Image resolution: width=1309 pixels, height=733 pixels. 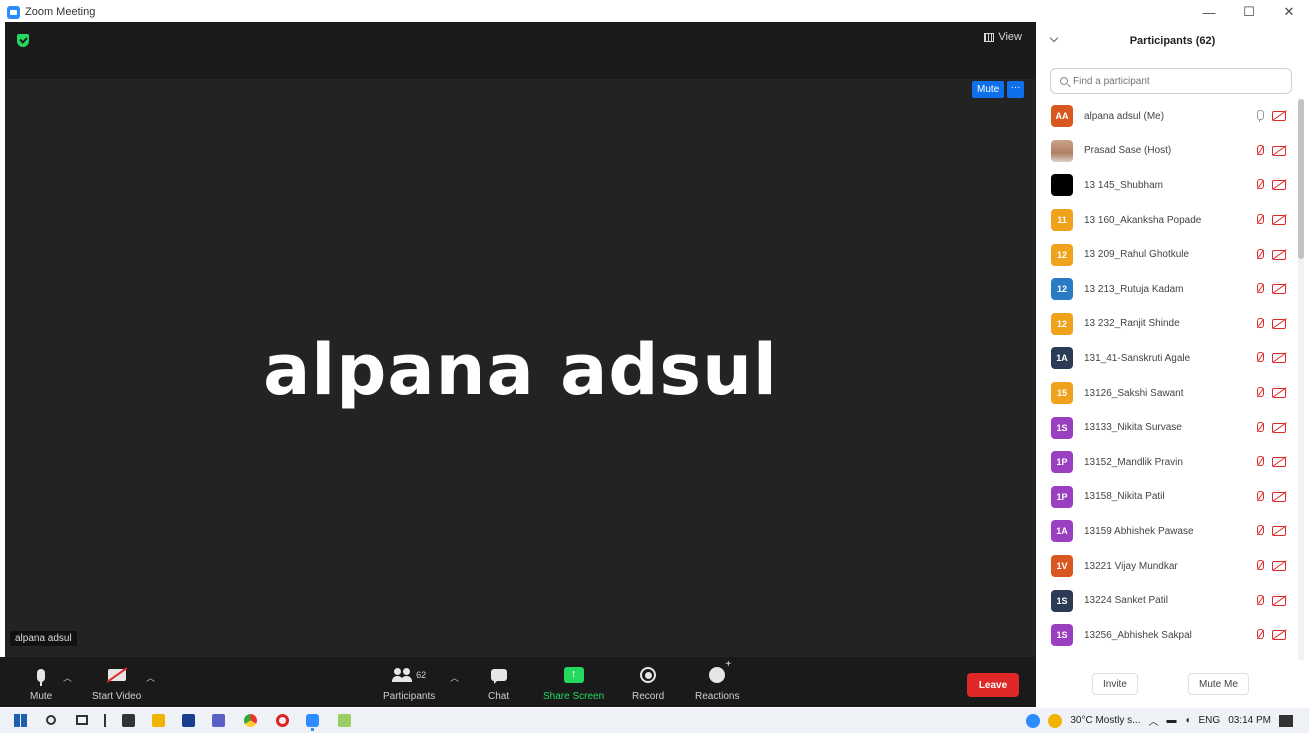 What do you see at coordinates (1167, 497) in the screenshot?
I see `participant-row: 1P 13158_Nikita Patil` at bounding box center [1167, 497].